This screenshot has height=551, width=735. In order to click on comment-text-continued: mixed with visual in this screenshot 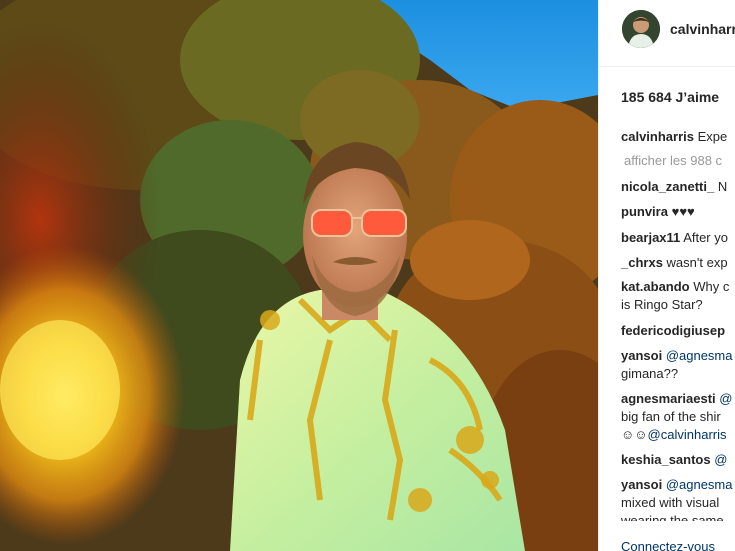, I will do `click(670, 502)`.